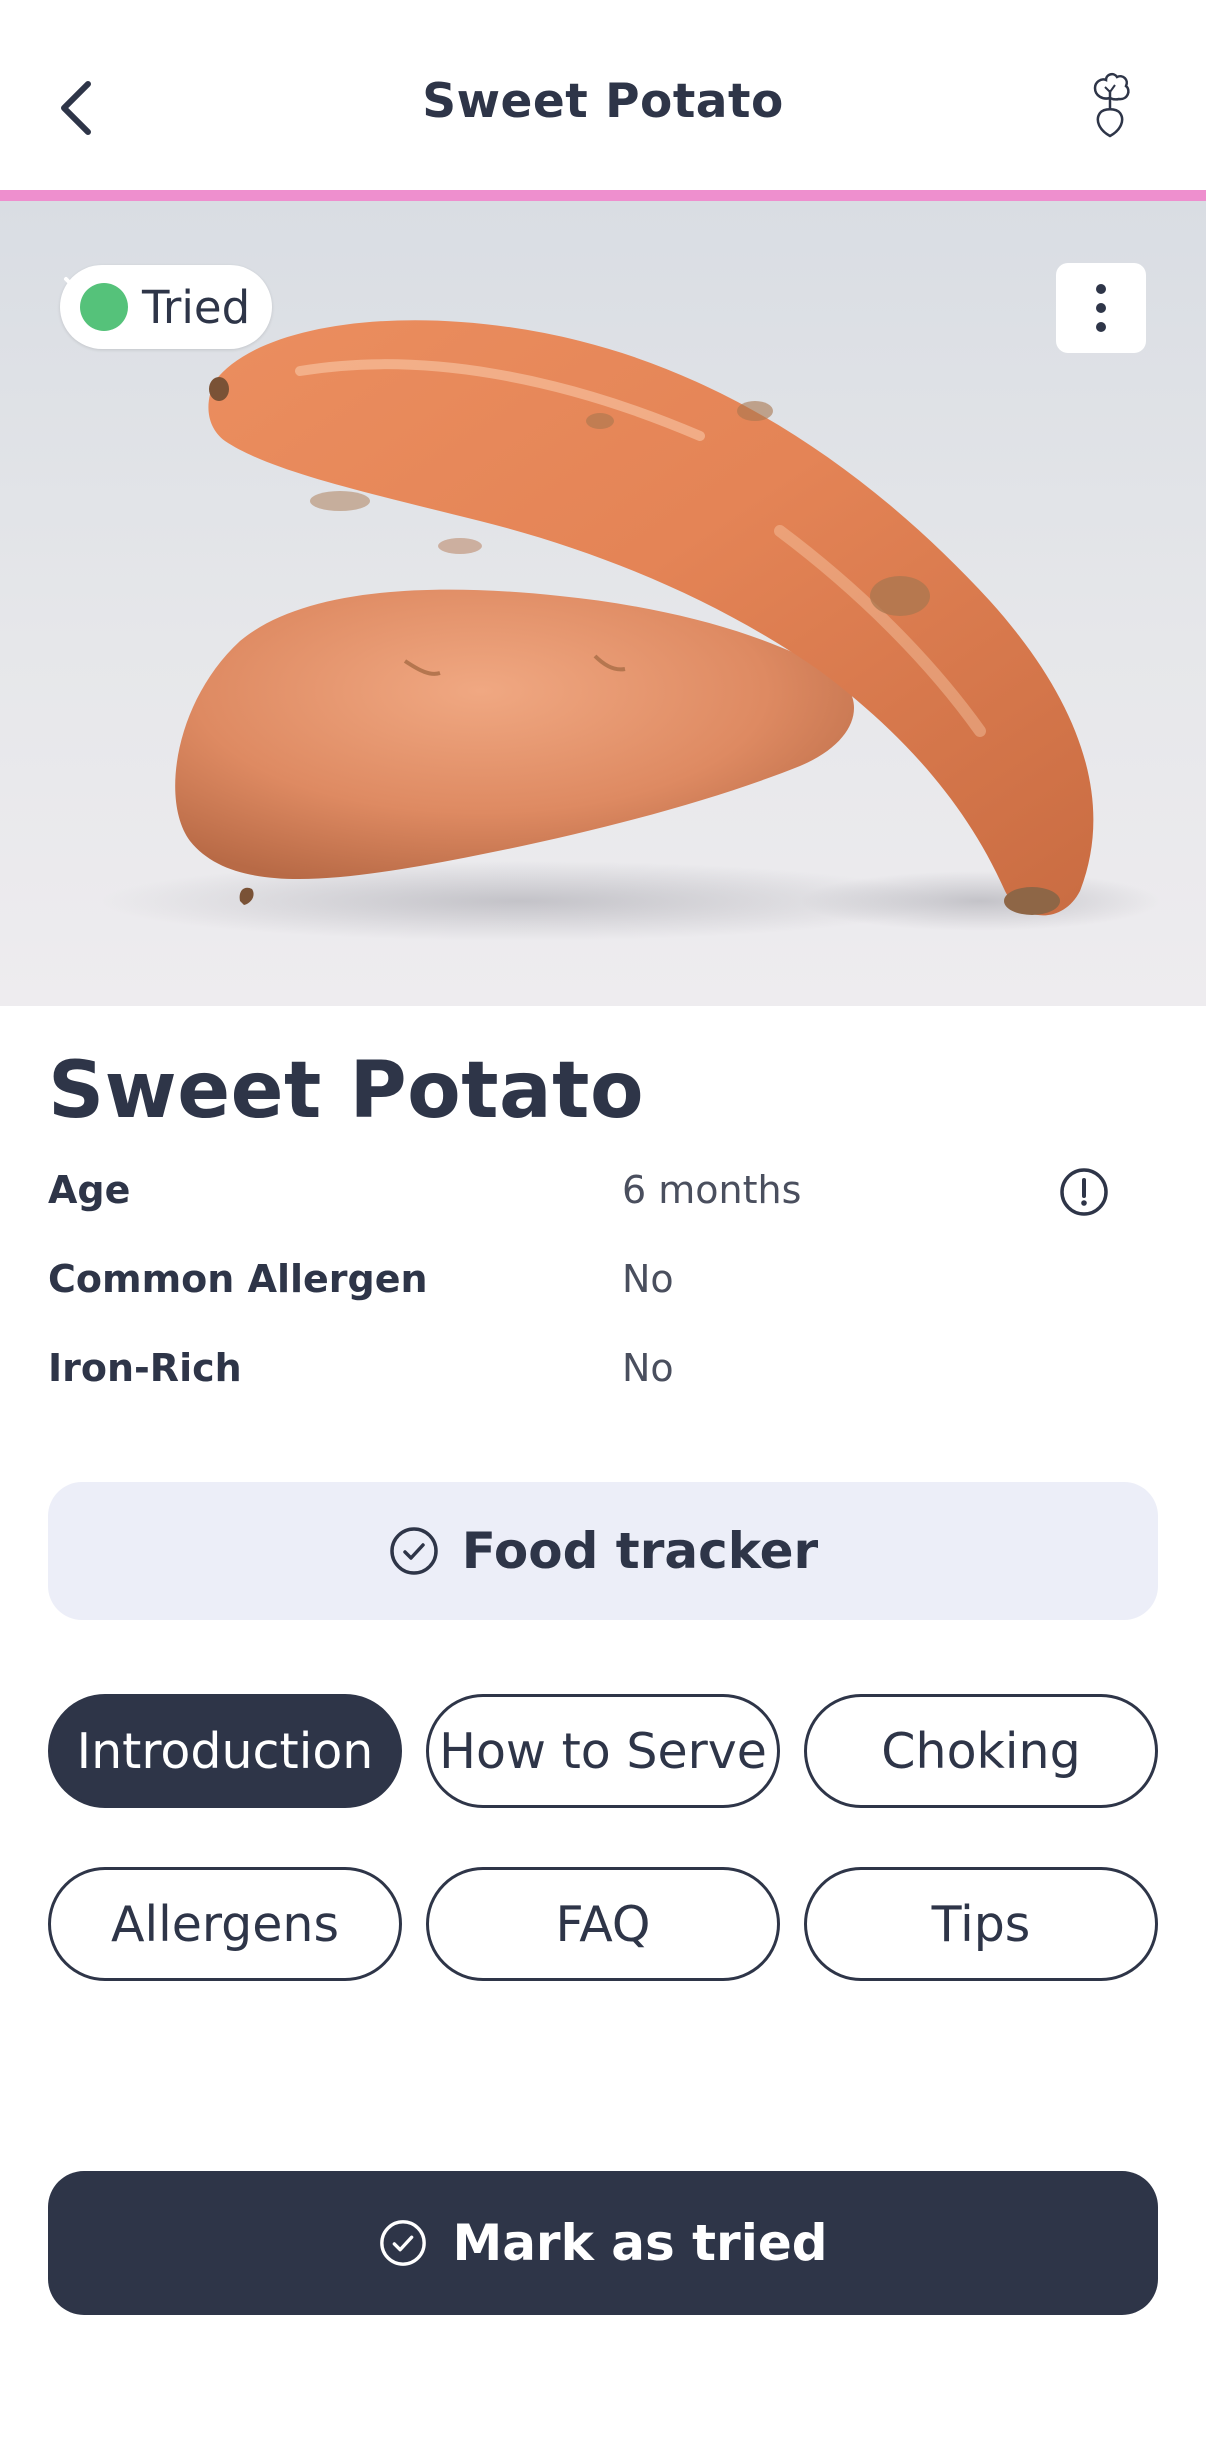 The height and width of the screenshot is (2459, 1206). What do you see at coordinates (603, 1198) in the screenshot?
I see `info-row-age: Age 6 months` at bounding box center [603, 1198].